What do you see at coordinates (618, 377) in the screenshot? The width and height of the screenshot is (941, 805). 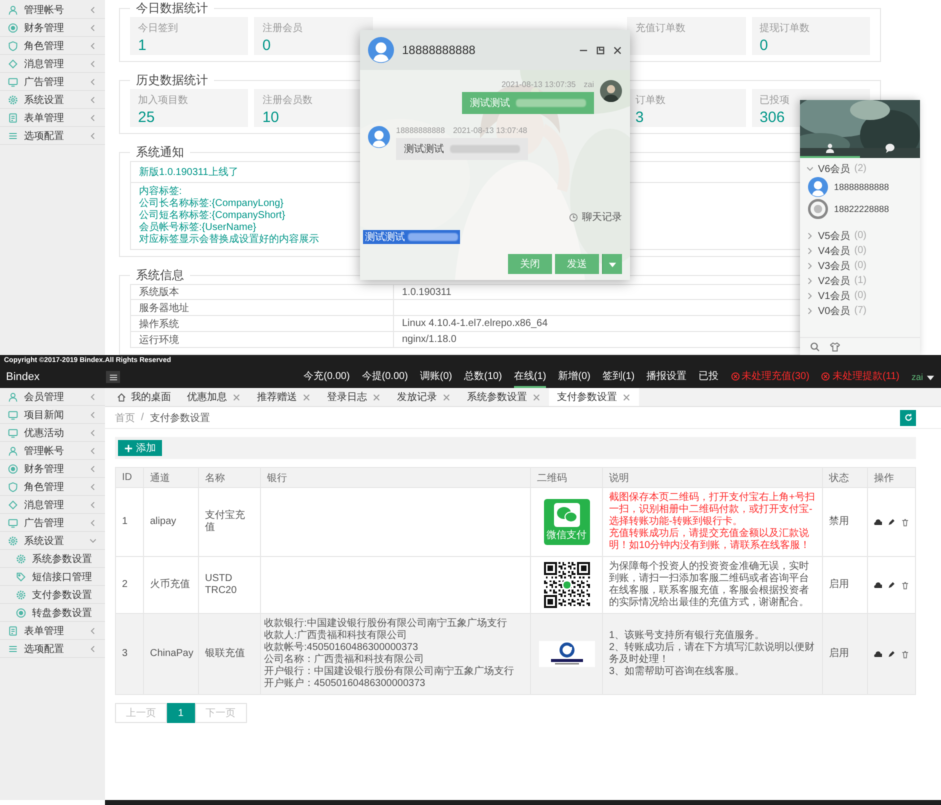 I see `nav-item: 签到(1)` at bounding box center [618, 377].